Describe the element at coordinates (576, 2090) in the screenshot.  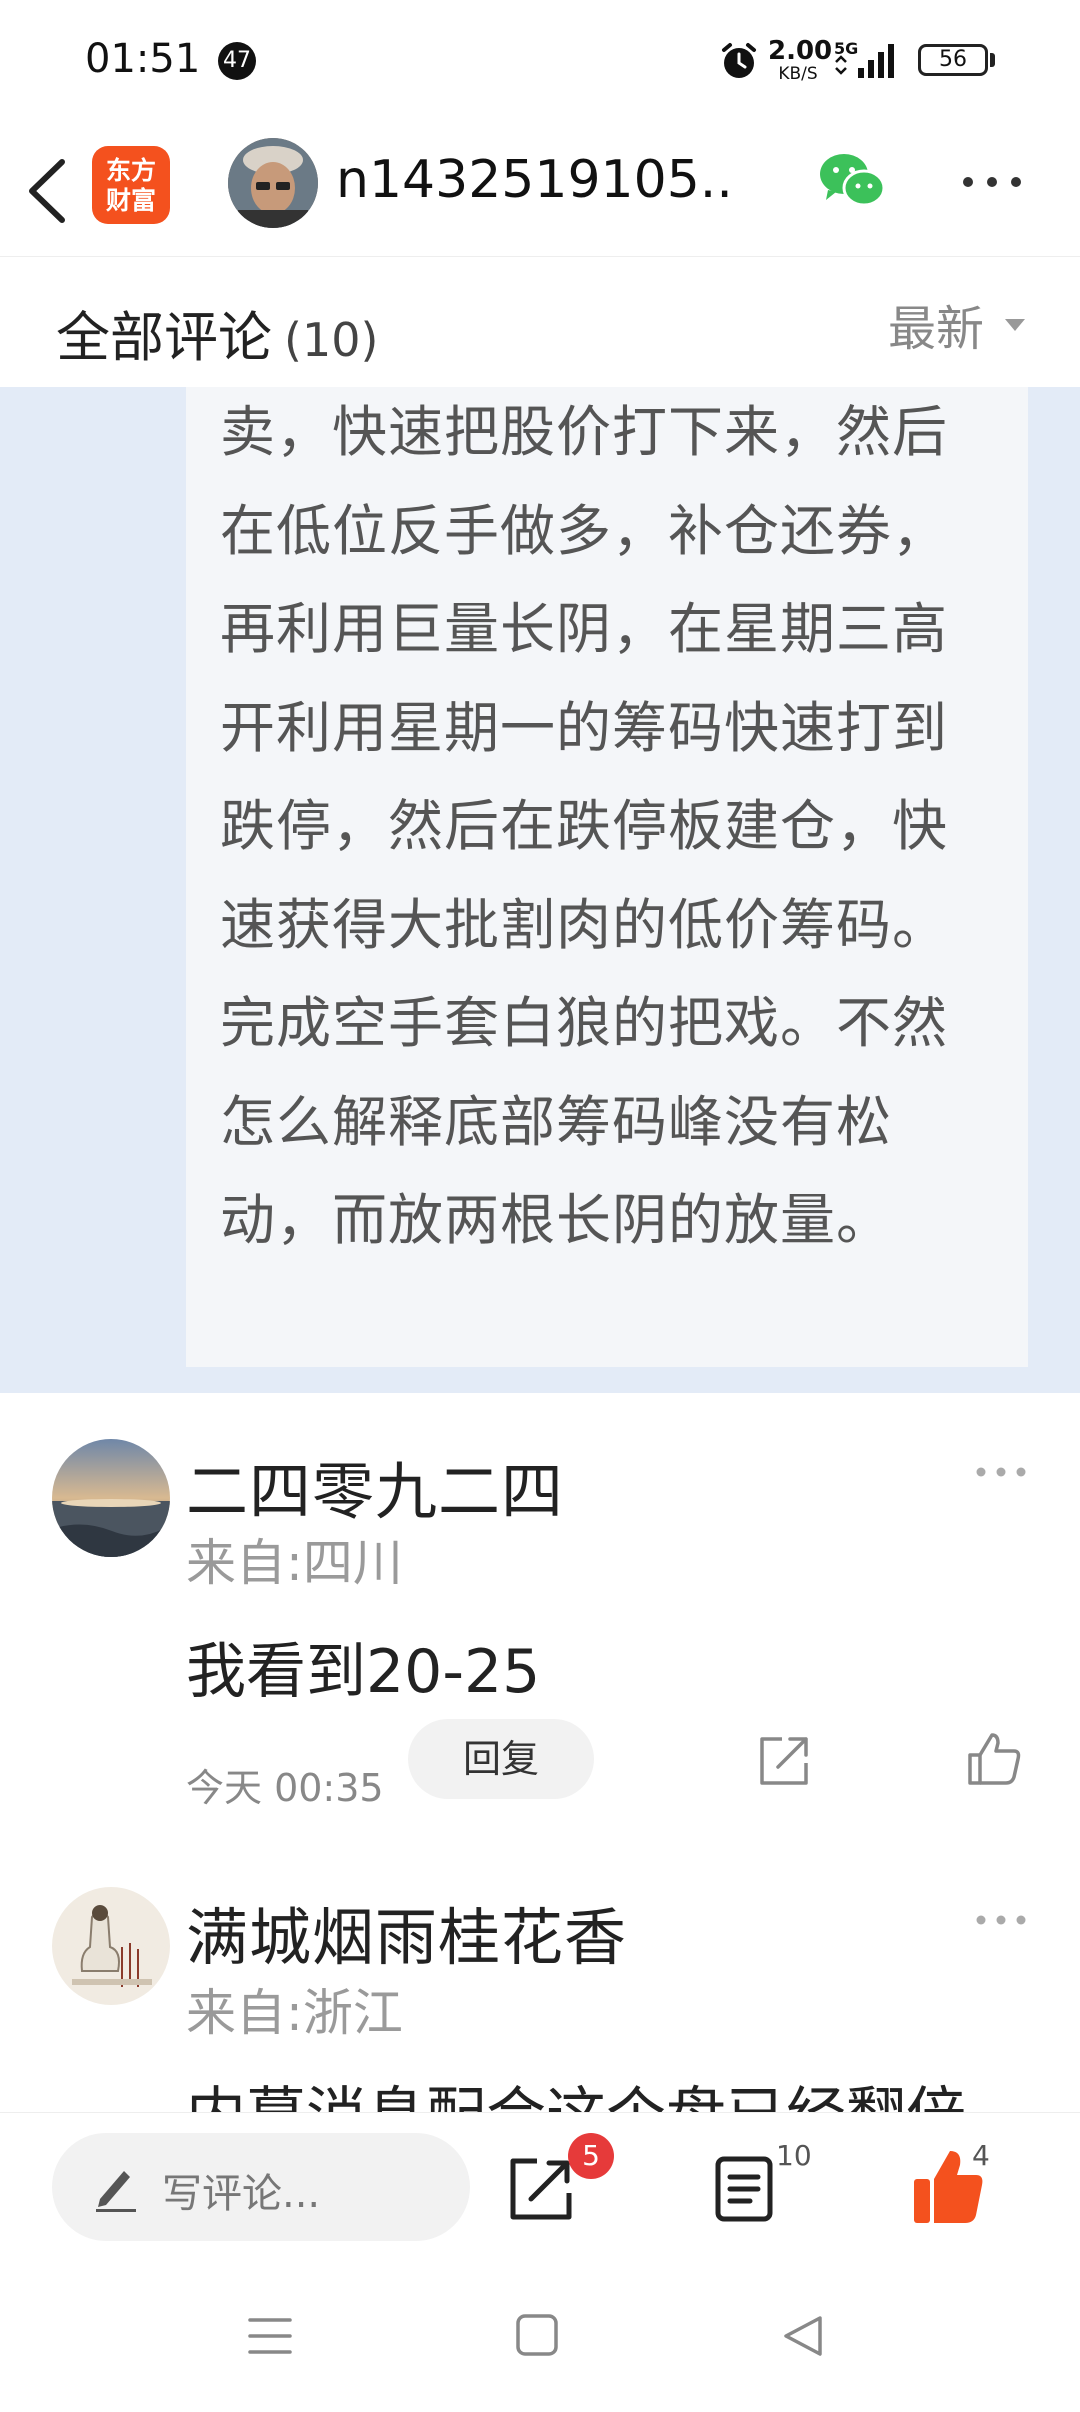
I see `comment-body: 内幕消息配合这个盘已经翻倍` at that location.